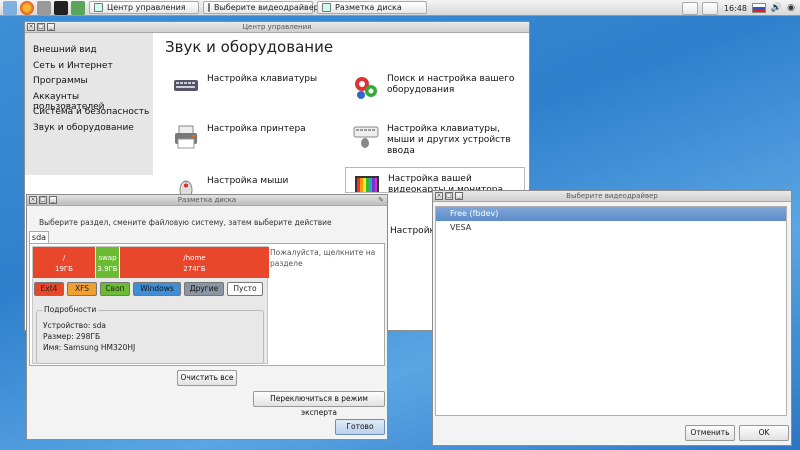 The height and width of the screenshot is (450, 800). What do you see at coordinates (64, 262) in the screenshot?
I see `partition-root: /19ГБ` at bounding box center [64, 262].